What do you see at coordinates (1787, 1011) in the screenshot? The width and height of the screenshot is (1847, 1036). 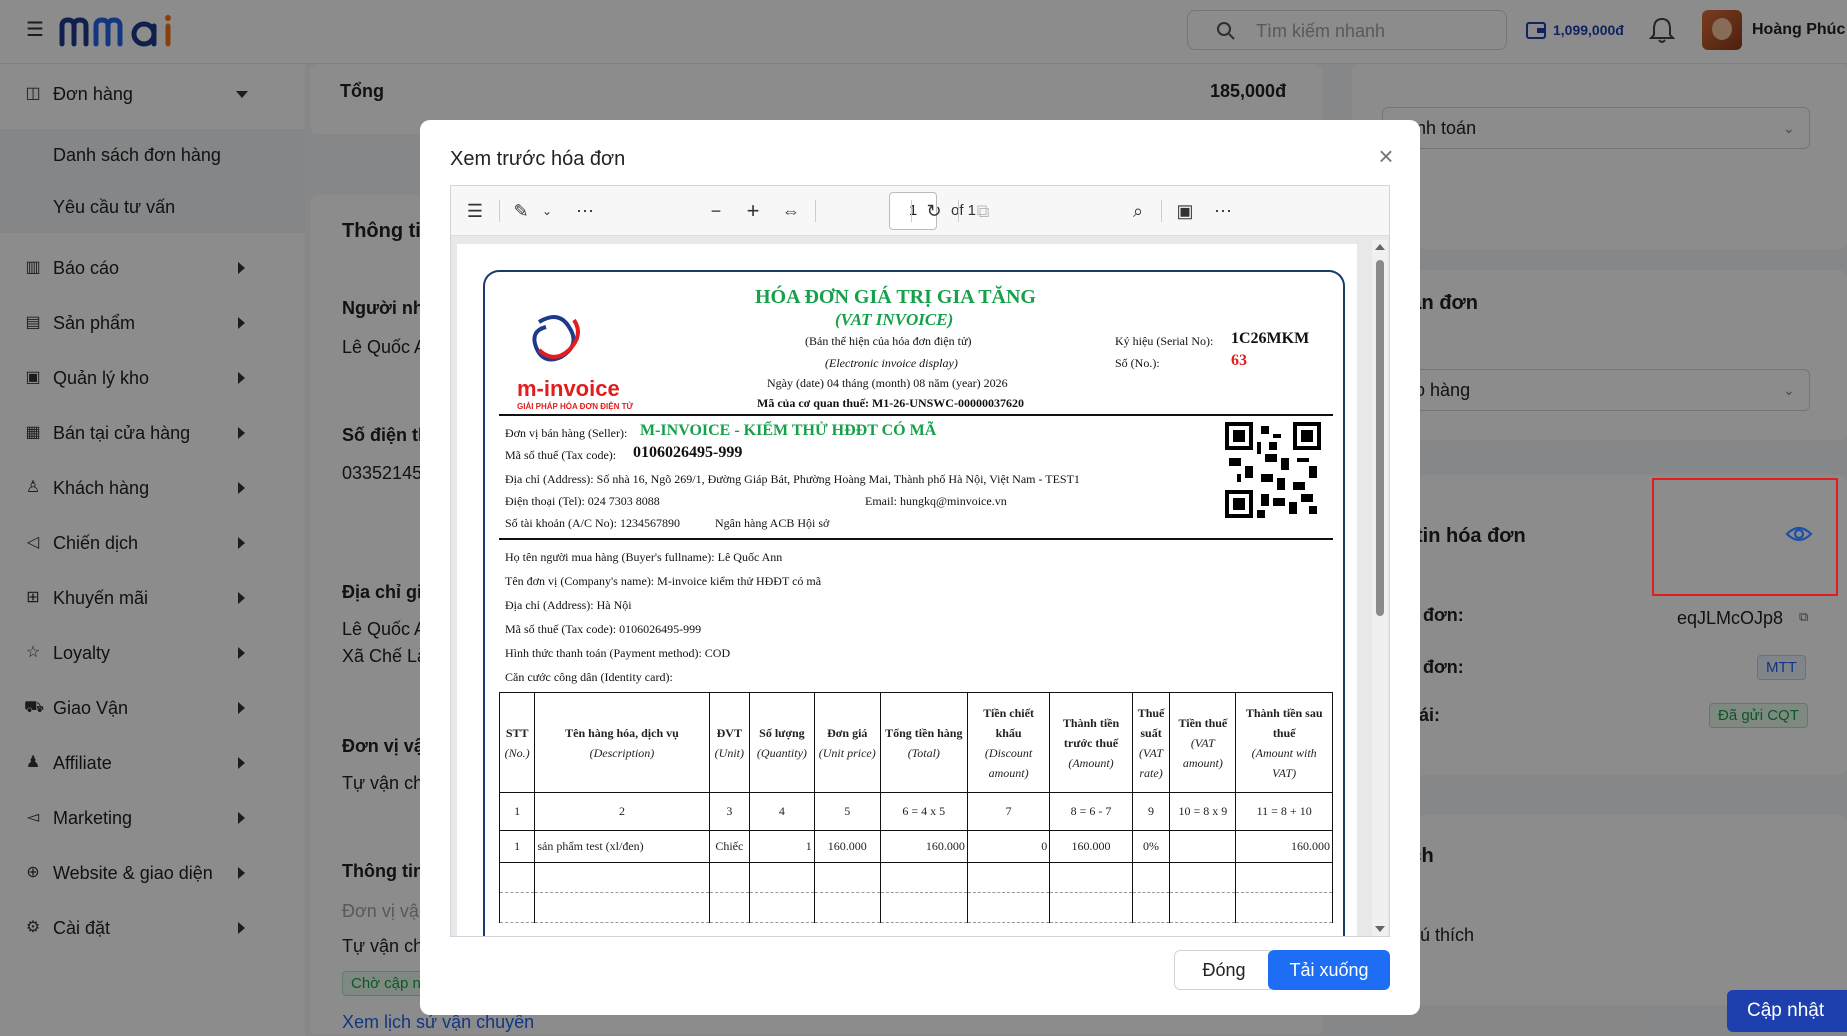 I see `update-button: Cập nhật` at bounding box center [1787, 1011].